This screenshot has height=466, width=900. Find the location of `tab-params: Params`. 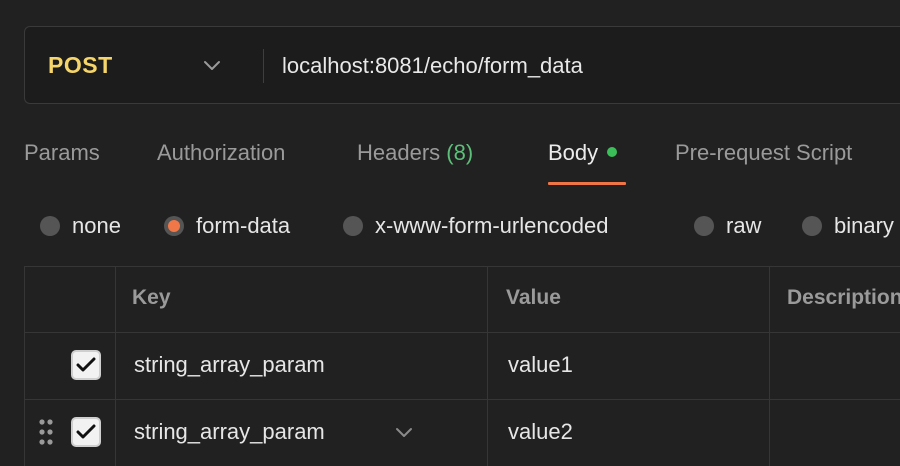

tab-params: Params is located at coordinates (62, 153).